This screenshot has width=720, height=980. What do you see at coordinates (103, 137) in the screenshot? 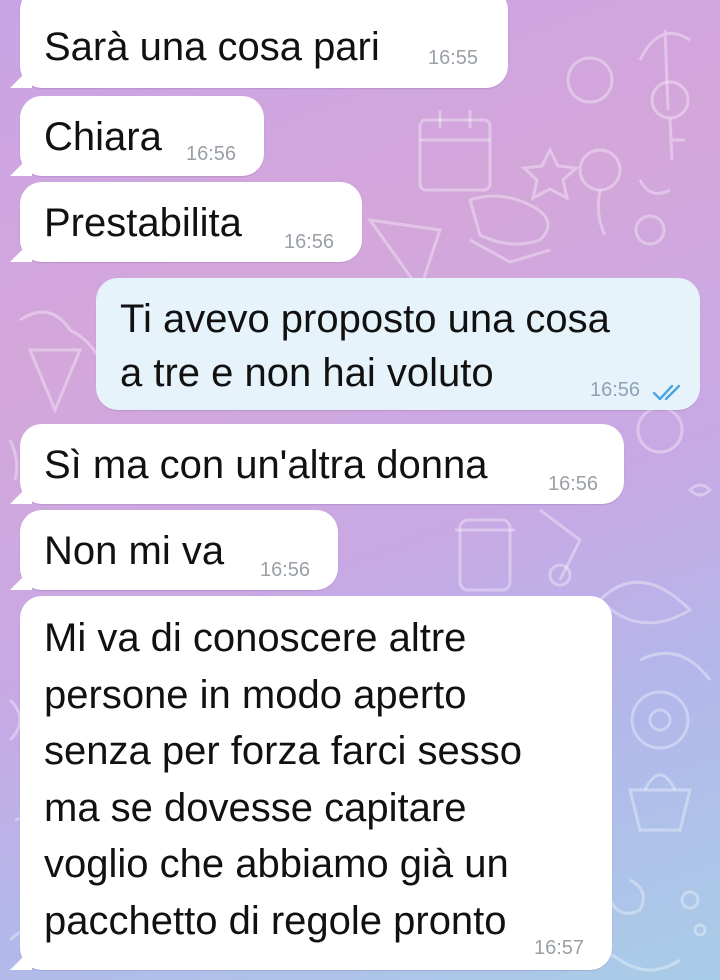
I see `message-text: Chiara` at bounding box center [103, 137].